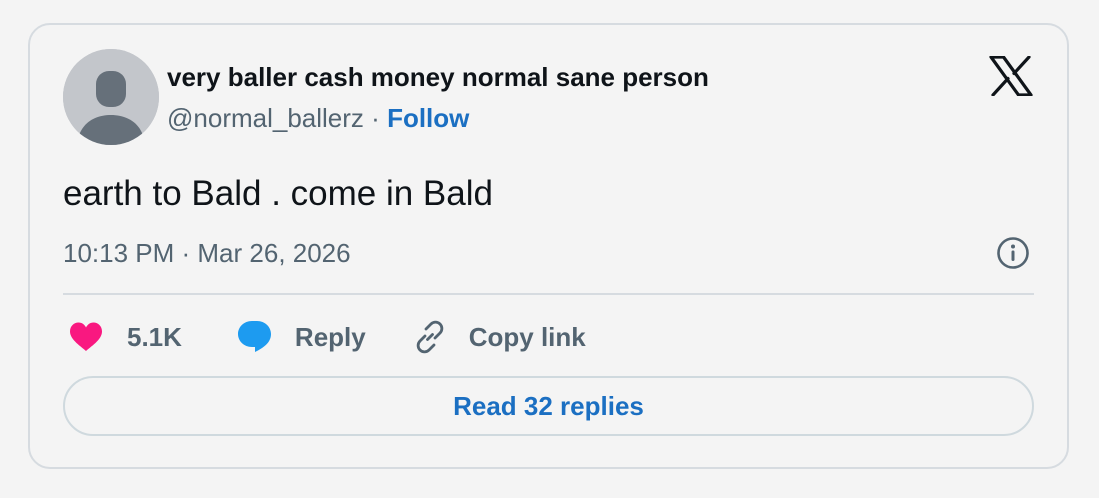 The width and height of the screenshot is (1099, 498). I want to click on action-bar: 5.1K Reply Copy link, so click(327, 337).